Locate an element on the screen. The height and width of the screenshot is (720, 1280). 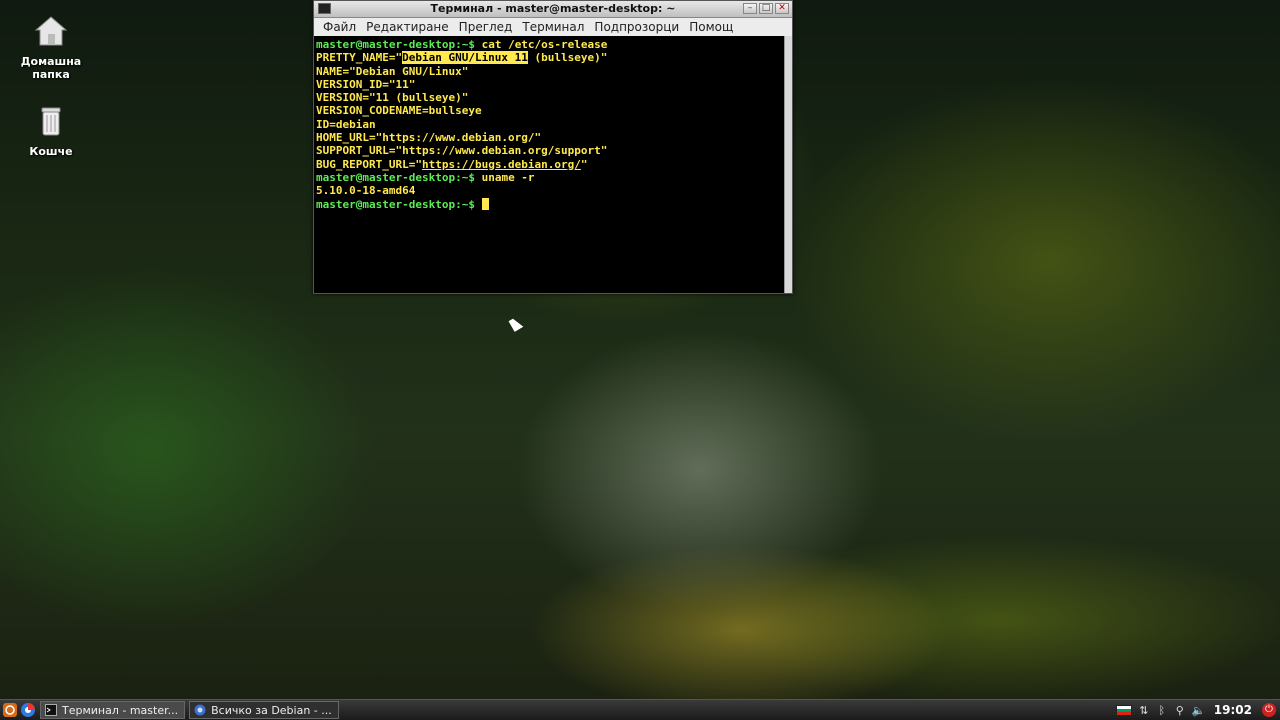
terminal-line: master@master-desktop:~$ is located at coordinates (549, 204).